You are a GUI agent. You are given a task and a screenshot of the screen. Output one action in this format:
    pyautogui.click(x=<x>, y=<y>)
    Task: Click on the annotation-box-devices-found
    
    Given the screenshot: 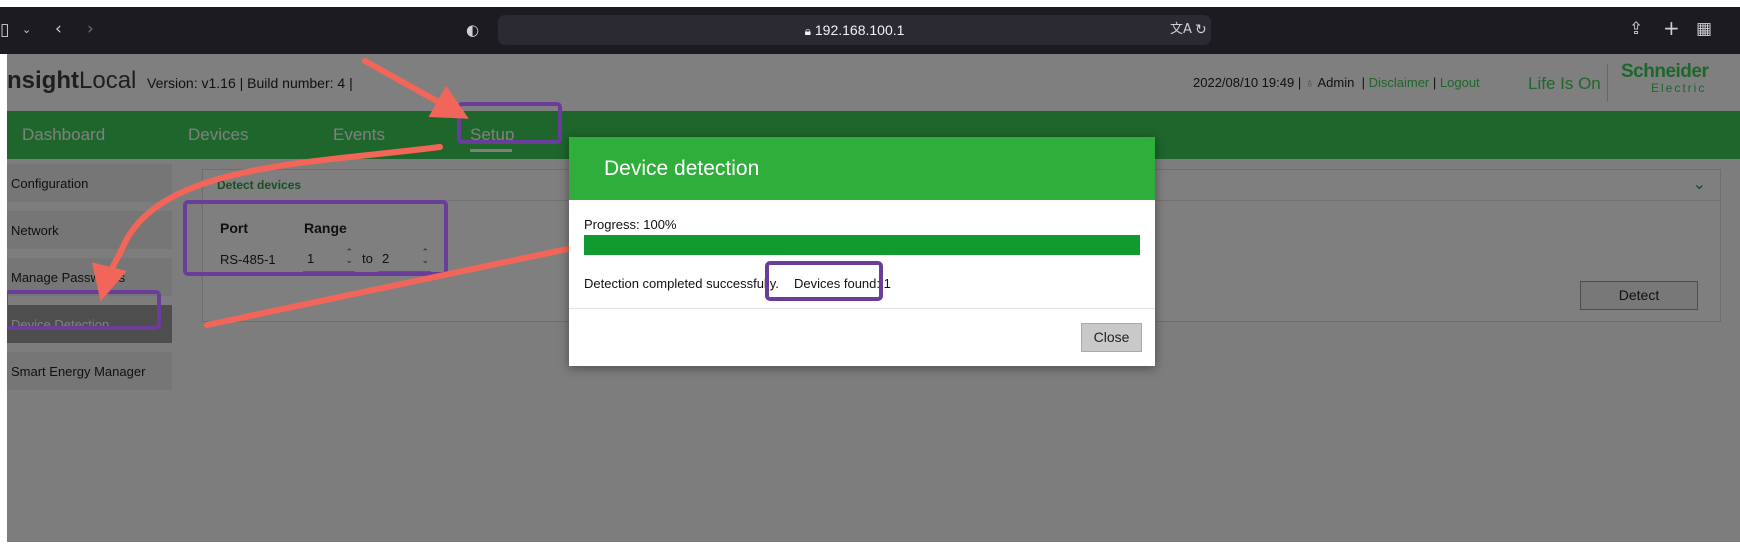 What is the action you would take?
    pyautogui.click(x=824, y=281)
    